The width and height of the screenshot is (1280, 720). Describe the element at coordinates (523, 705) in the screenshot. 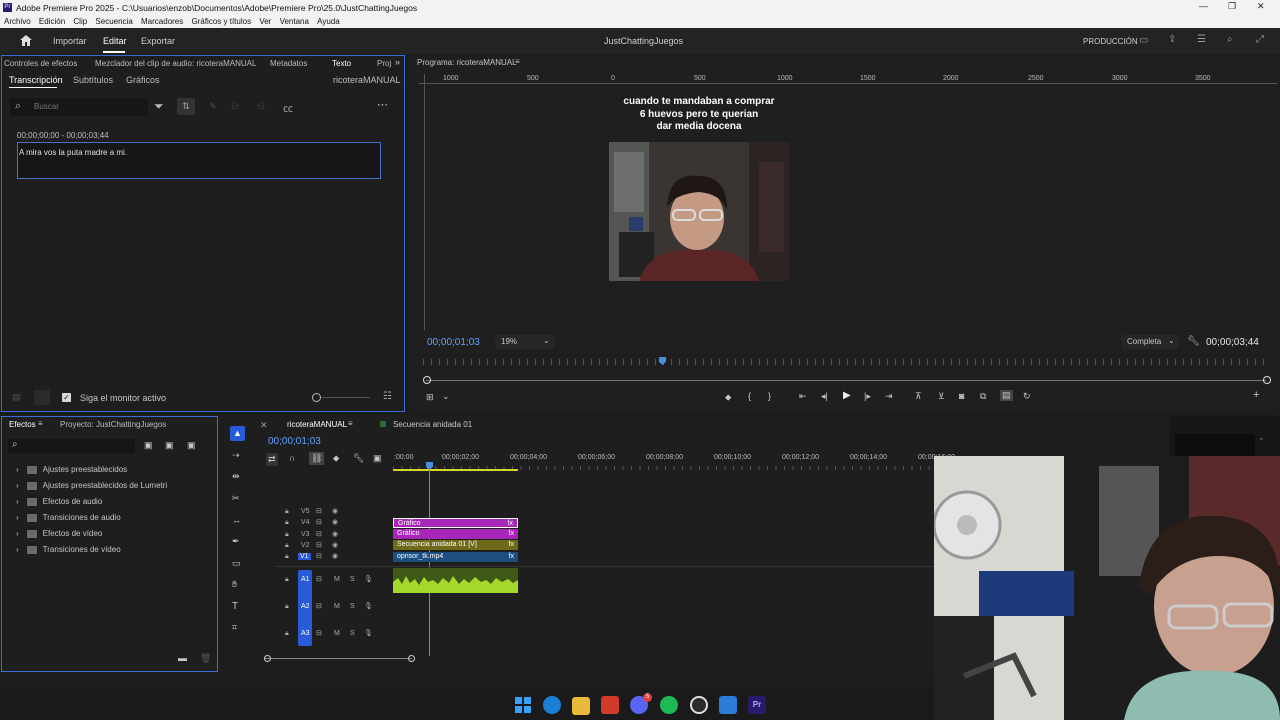

I see `windows-start-icon` at that location.